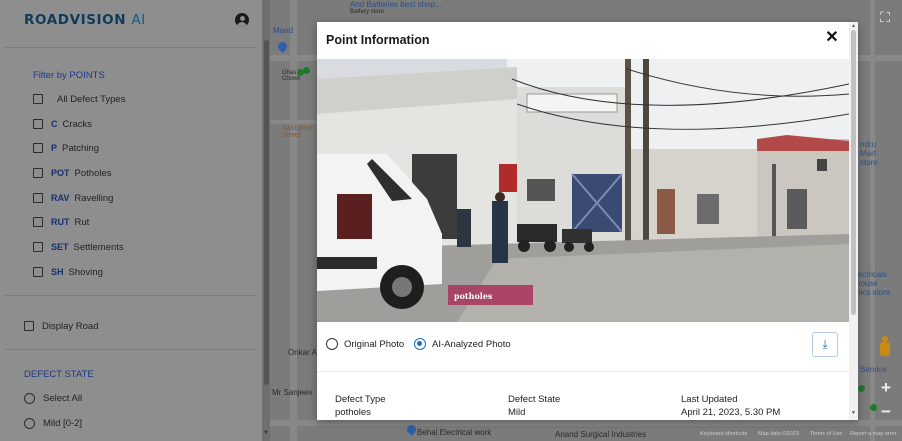  I want to click on map-label-sabhpur: Sabhpore Street, so click(297, 132).